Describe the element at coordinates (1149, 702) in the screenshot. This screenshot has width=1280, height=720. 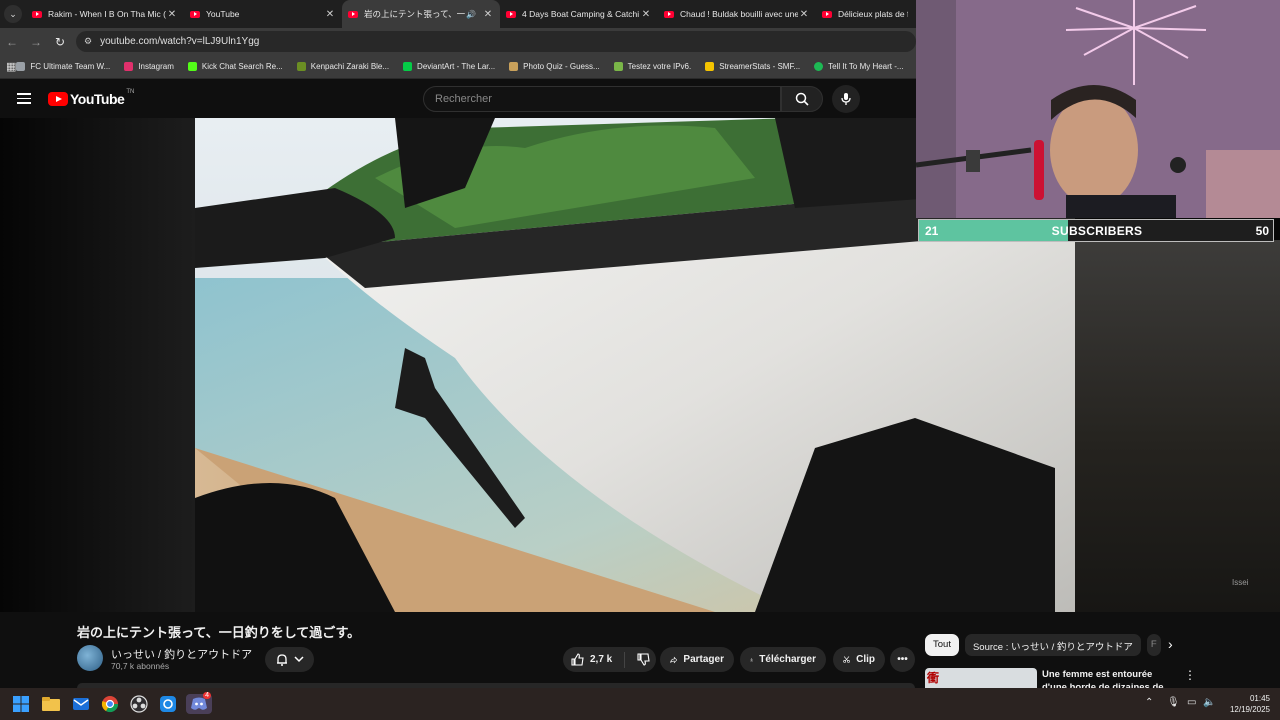
I see `chevron-up-icon: ⌃` at that location.